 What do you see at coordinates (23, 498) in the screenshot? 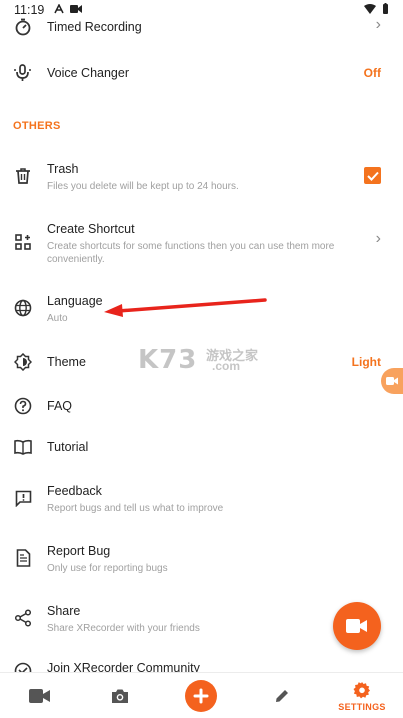
I see `feedback-icon` at bounding box center [23, 498].